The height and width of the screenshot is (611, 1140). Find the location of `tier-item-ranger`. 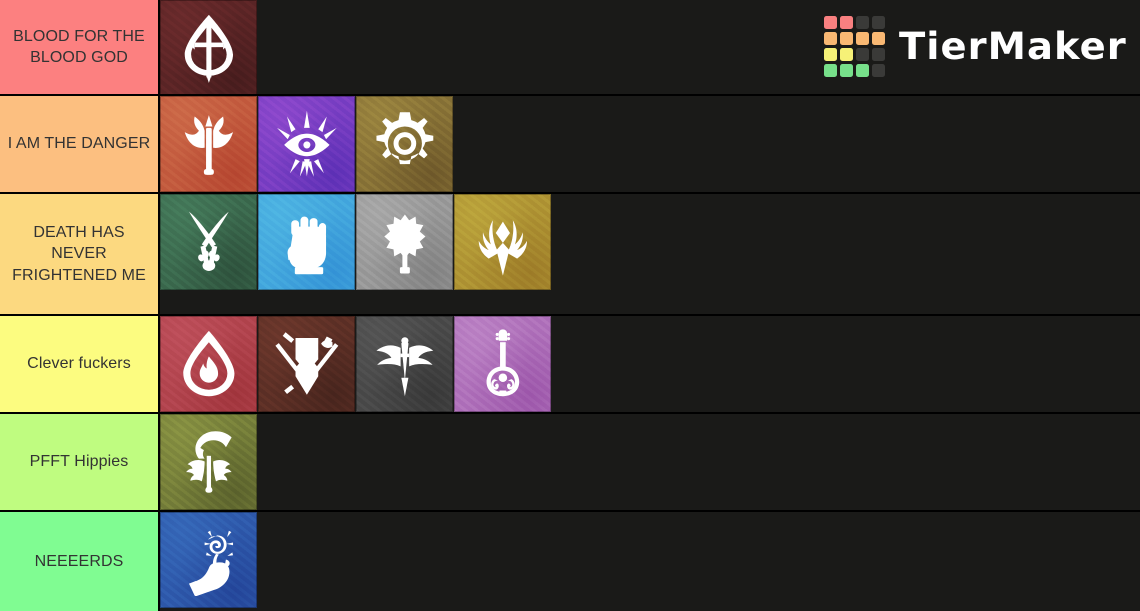

tier-item-ranger is located at coordinates (208, 242).